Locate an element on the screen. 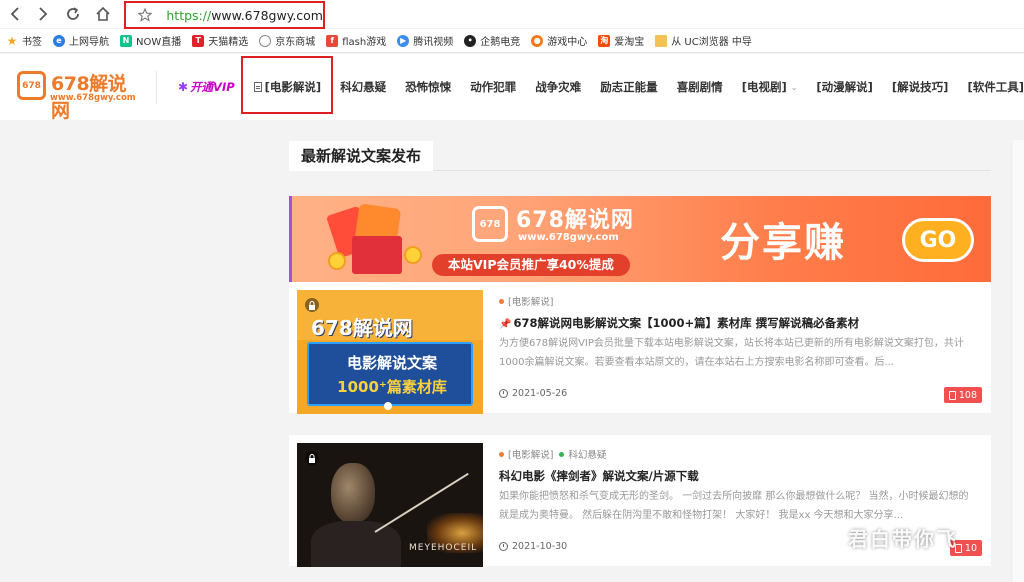 This screenshot has width=1024, height=582. bookmark-star-icon is located at coordinates (145, 15).